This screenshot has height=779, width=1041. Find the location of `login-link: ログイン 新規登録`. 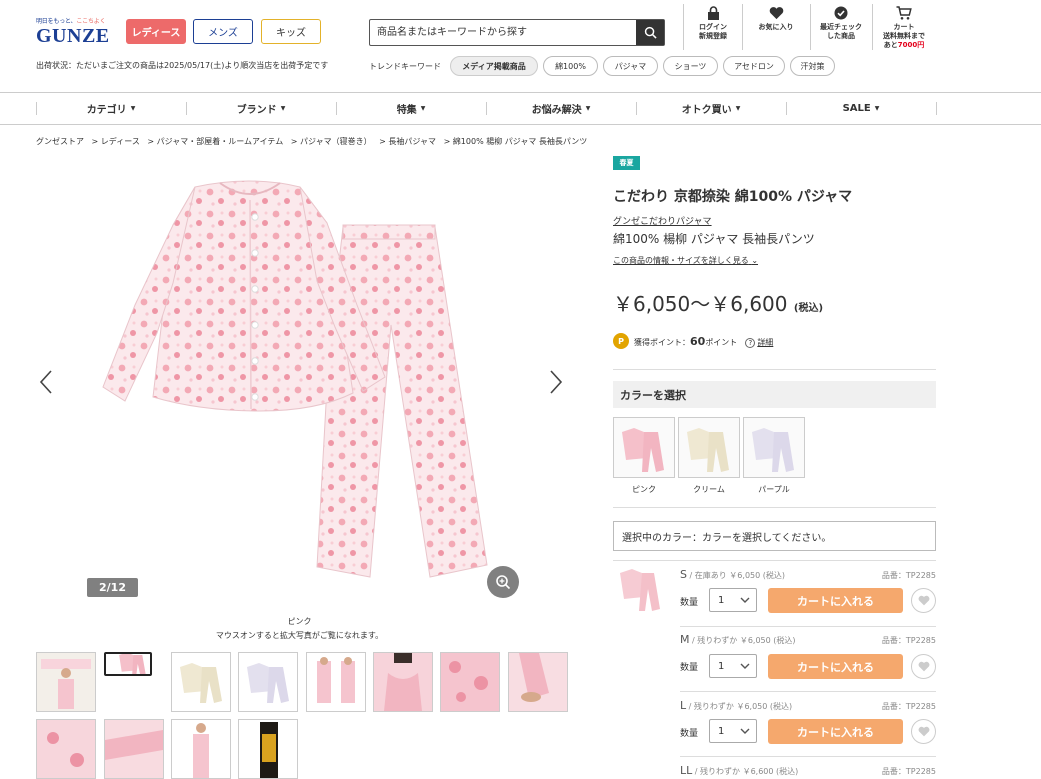

login-link: ログイン 新規登録 is located at coordinates (713, 36).